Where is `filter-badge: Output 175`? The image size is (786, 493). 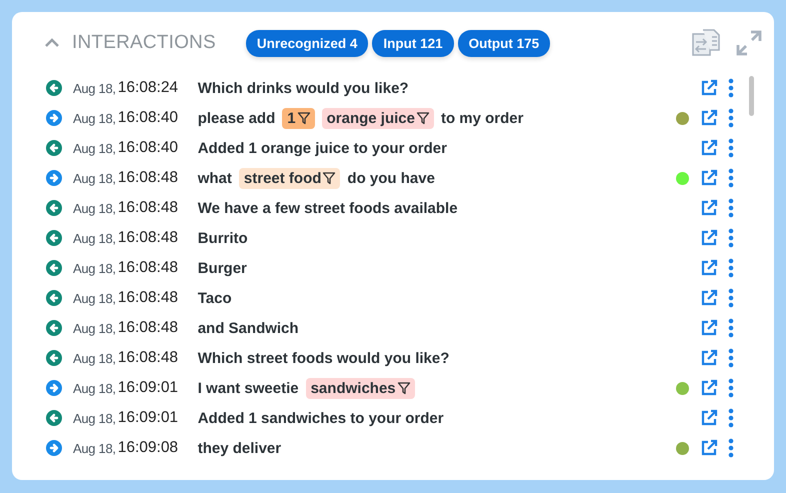
filter-badge: Output 175 is located at coordinates (504, 43).